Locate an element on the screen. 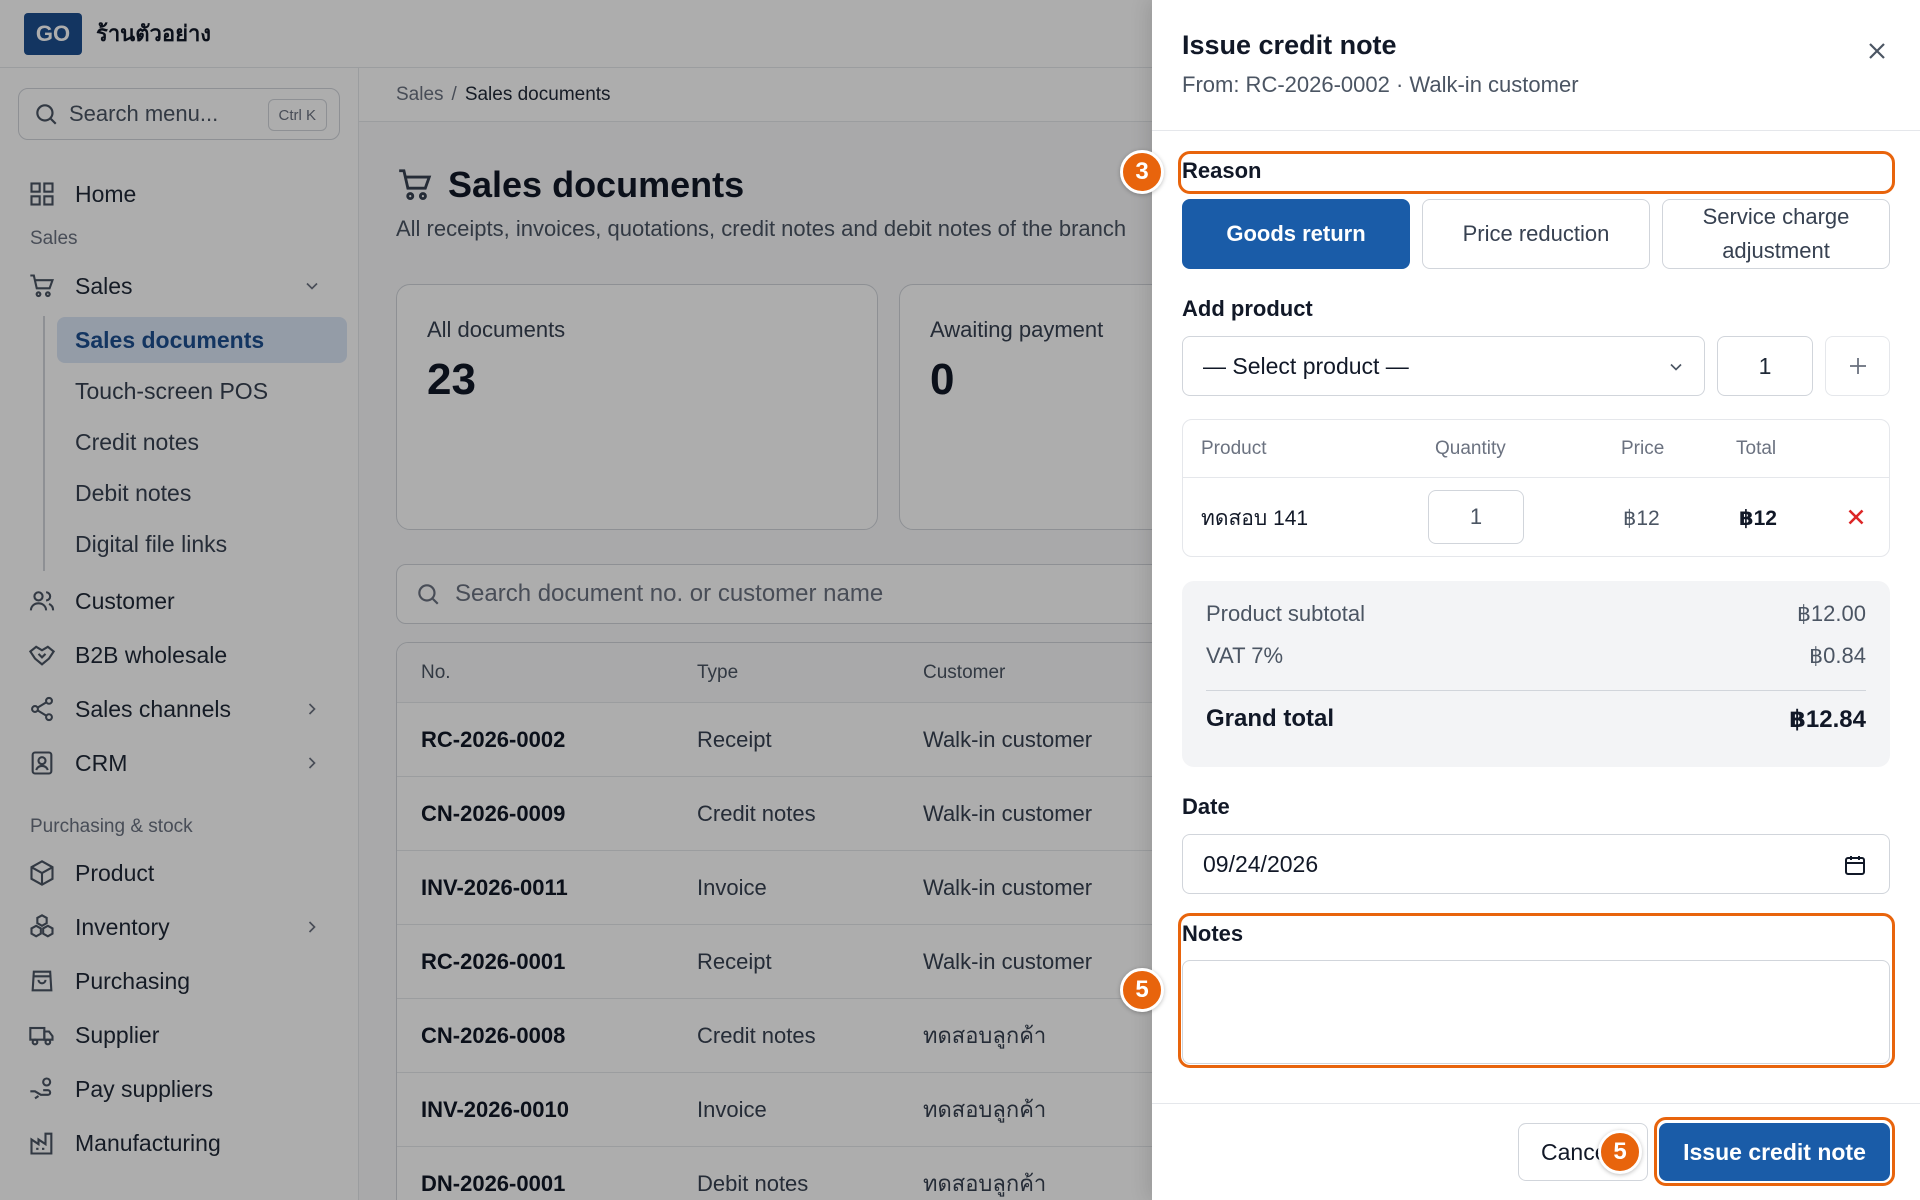 This screenshot has width=1920, height=1200. step-badge-submit: 5 is located at coordinates (1620, 1152).